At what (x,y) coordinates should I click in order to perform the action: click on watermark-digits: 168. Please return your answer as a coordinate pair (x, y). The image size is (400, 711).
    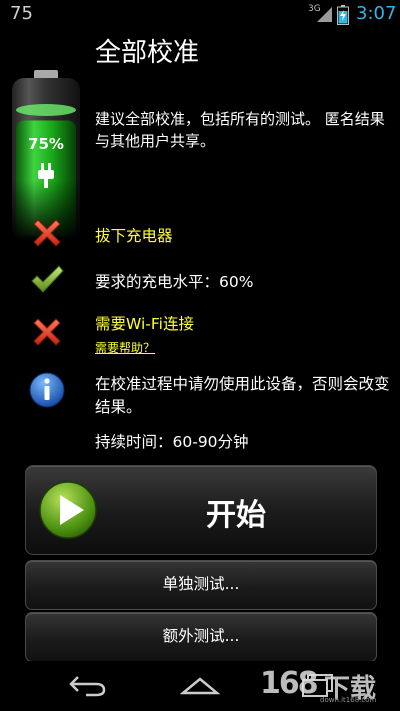
    Looking at the image, I should click on (289, 683).